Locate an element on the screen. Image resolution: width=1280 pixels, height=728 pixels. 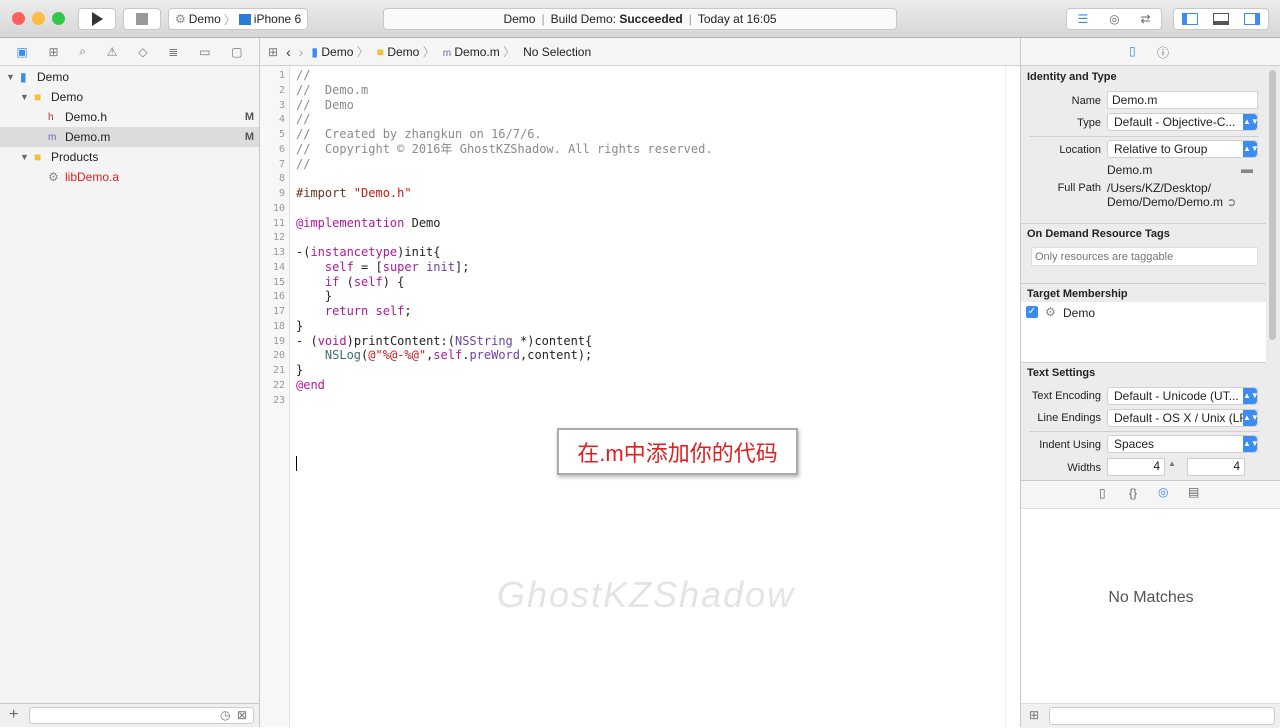
navigator-item: ▼ ■ Products is located at coordinates (129, 157).